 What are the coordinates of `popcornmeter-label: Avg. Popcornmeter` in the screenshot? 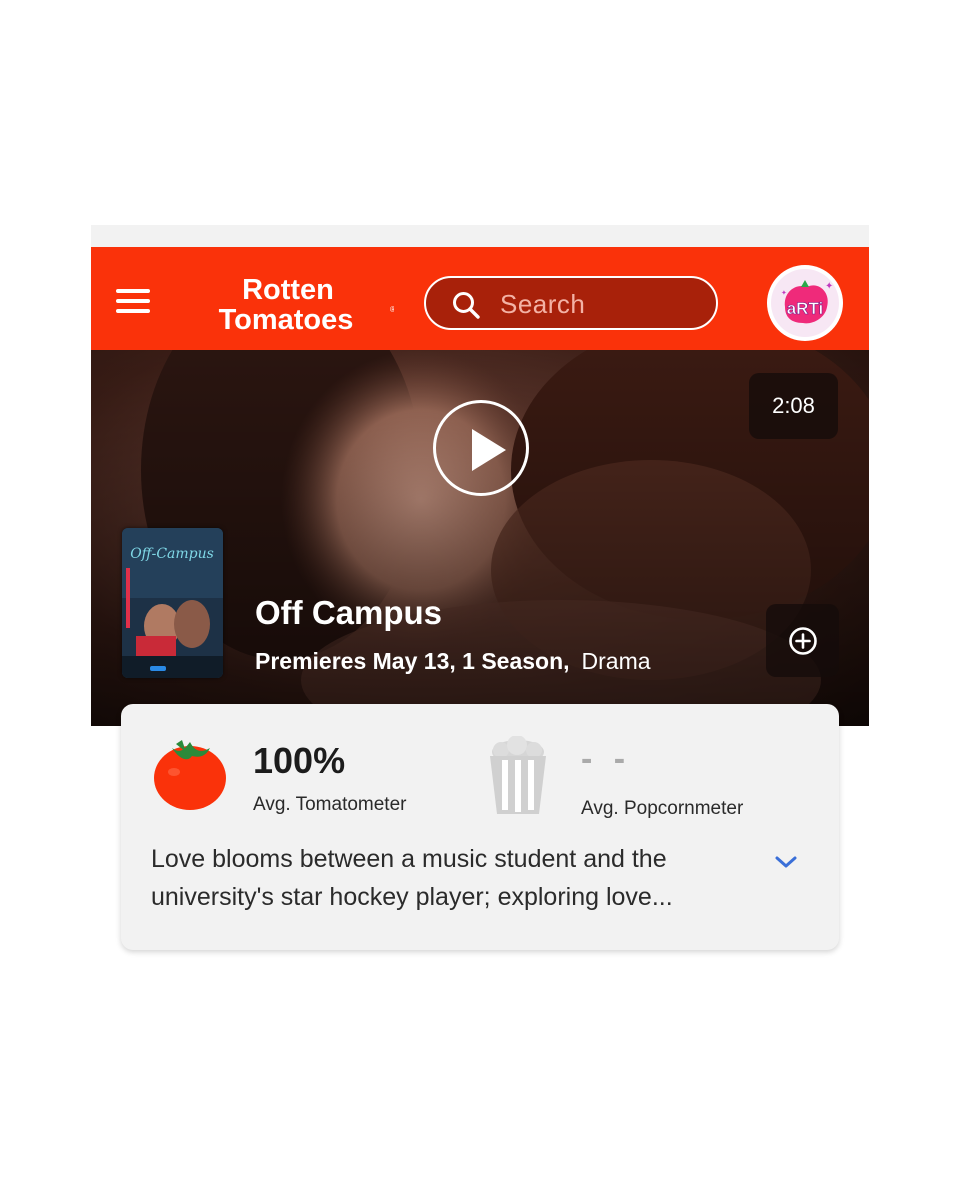 It's located at (662, 808).